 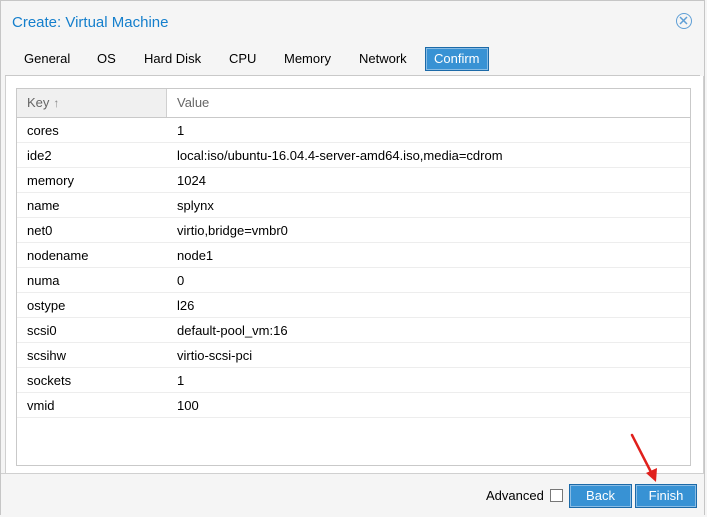 What do you see at coordinates (353, 380) in the screenshot?
I see `table-row: sockets 1` at bounding box center [353, 380].